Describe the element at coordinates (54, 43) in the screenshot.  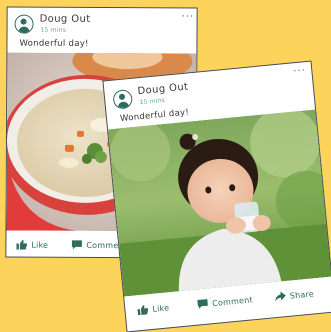
I see `post-caption: Wonderful day!` at that location.